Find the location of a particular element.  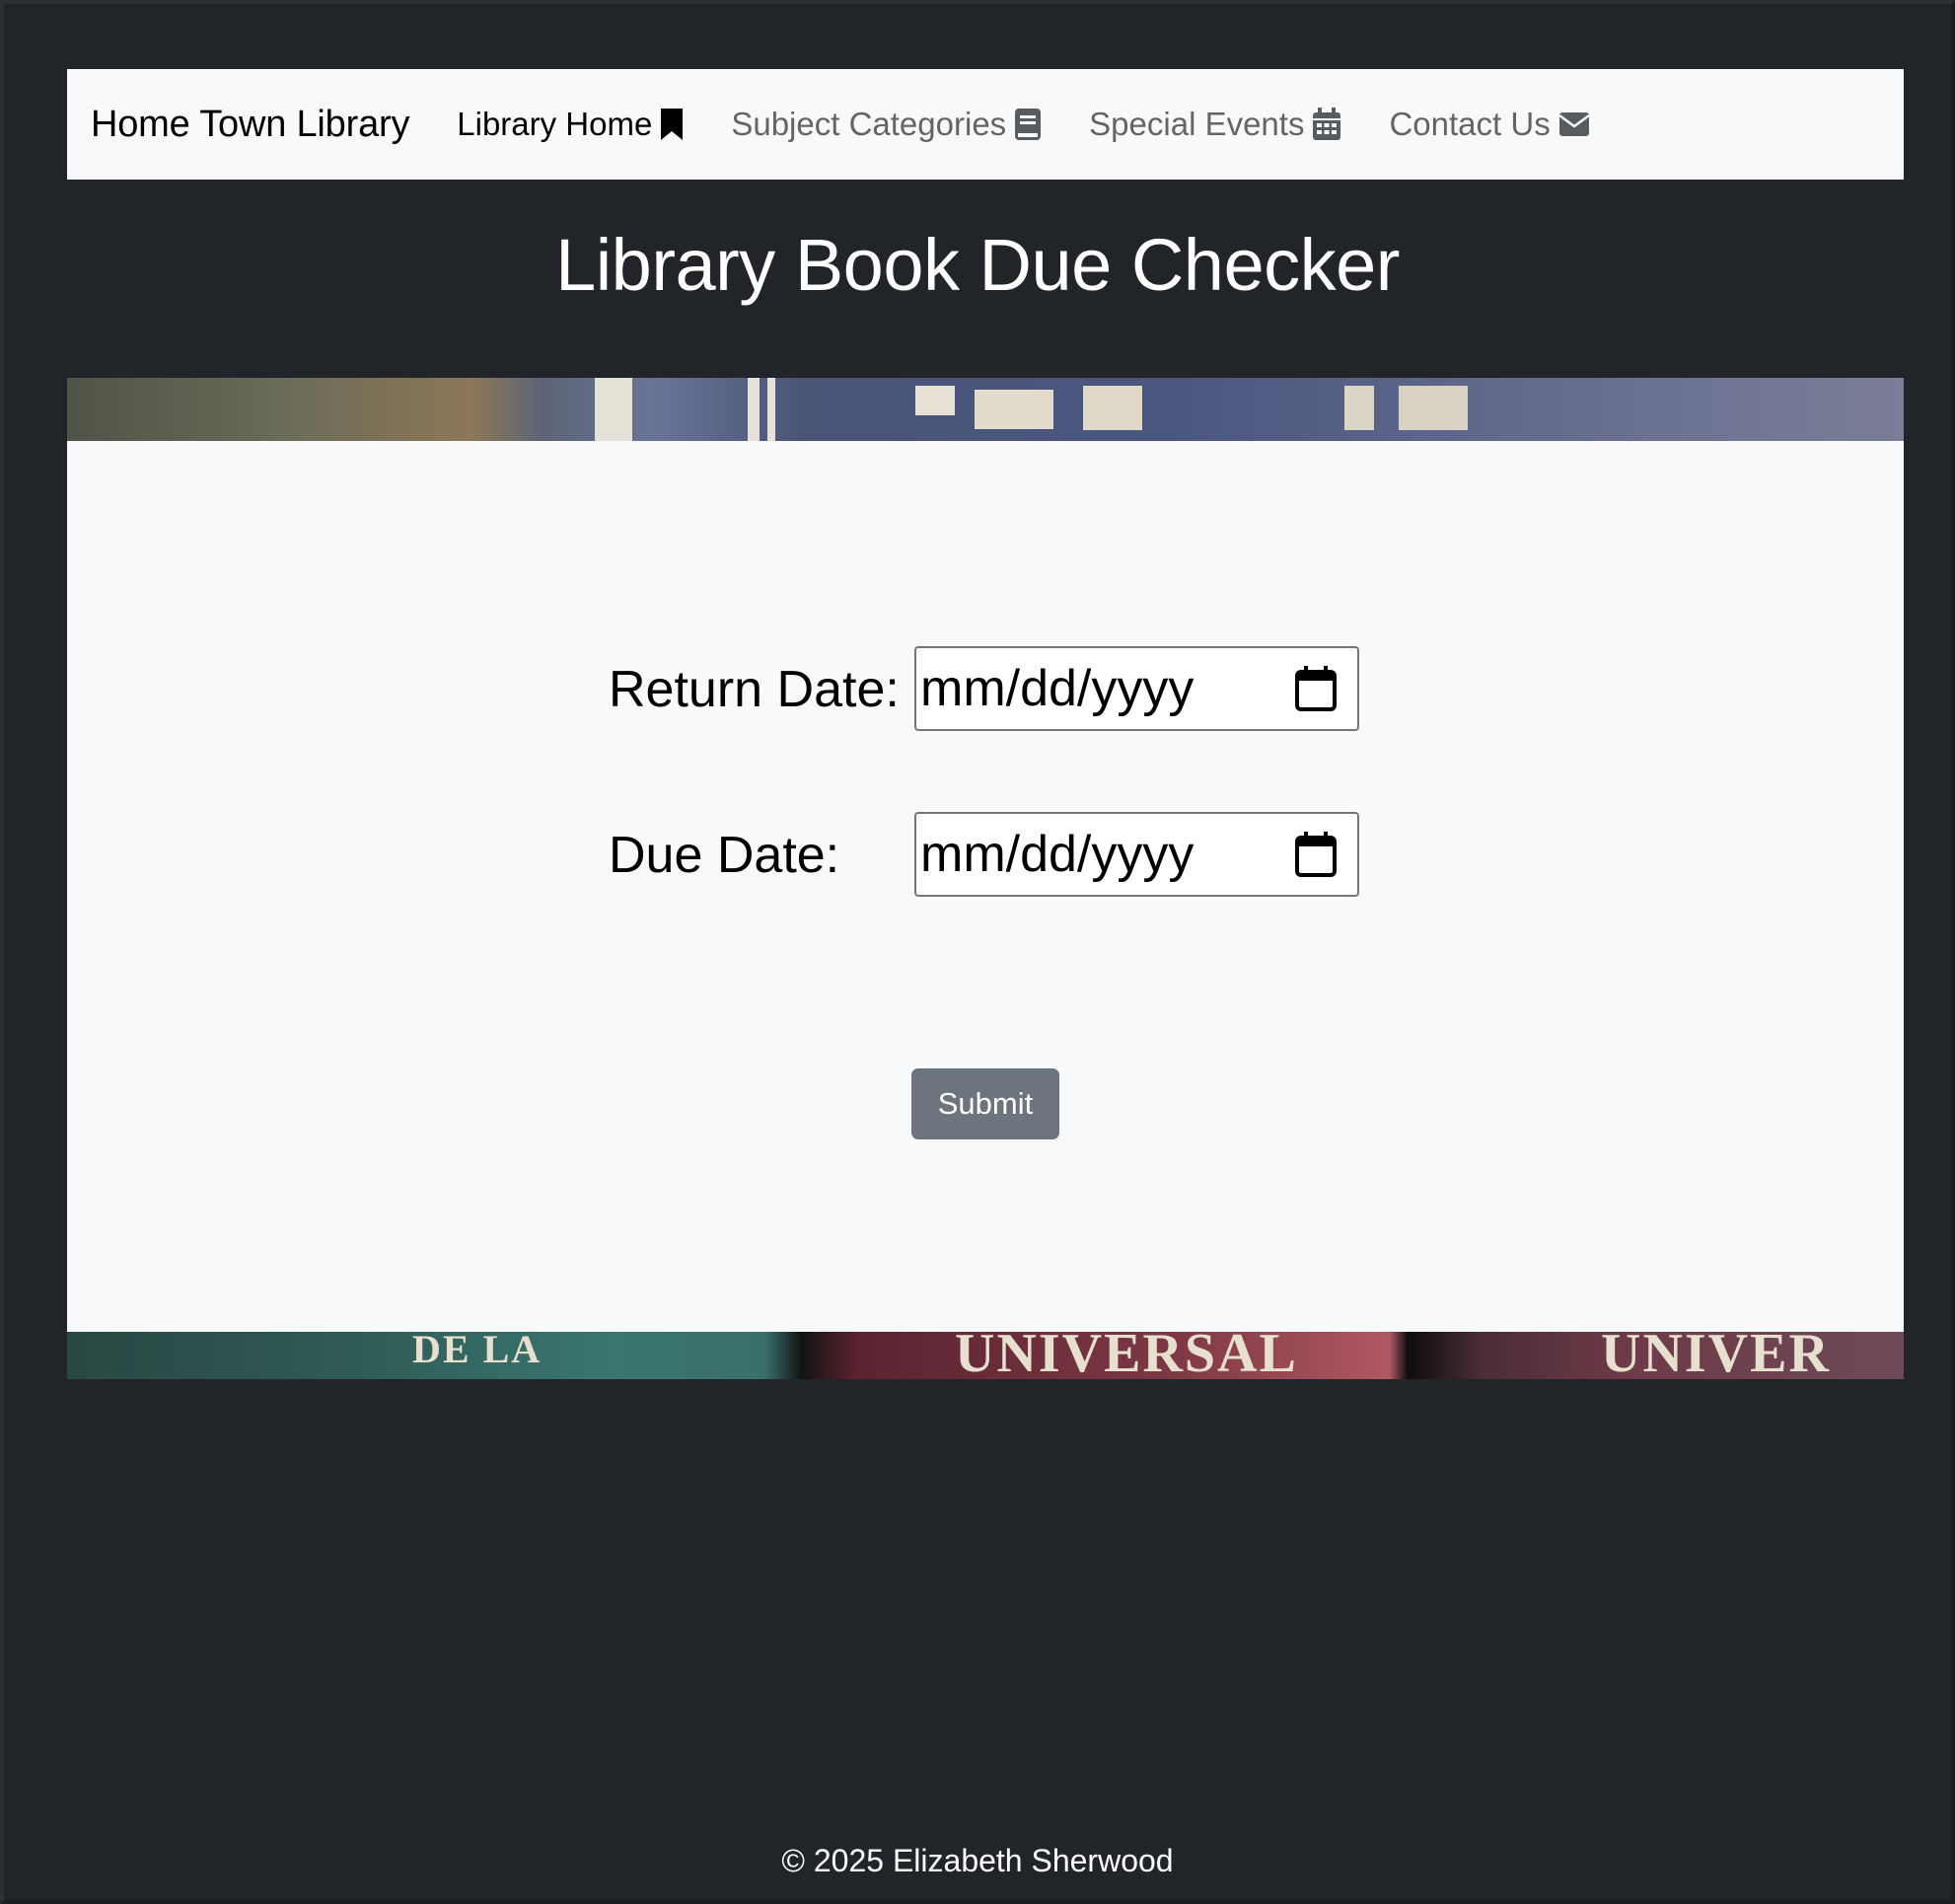

return-date-row: Return Date: mm/dd/yyyy is located at coordinates (985, 689).